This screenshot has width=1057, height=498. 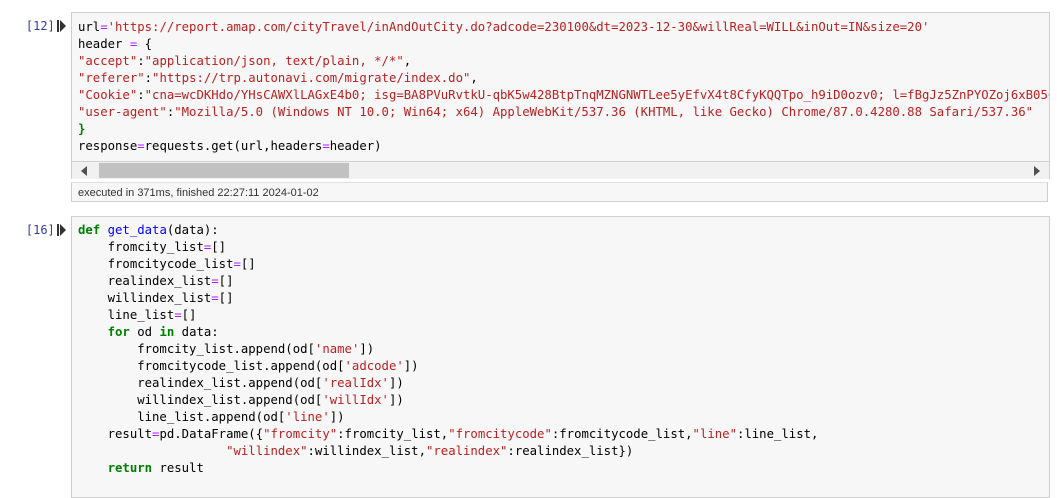 I want to click on code-token: "willindex", so click(x=267, y=451).